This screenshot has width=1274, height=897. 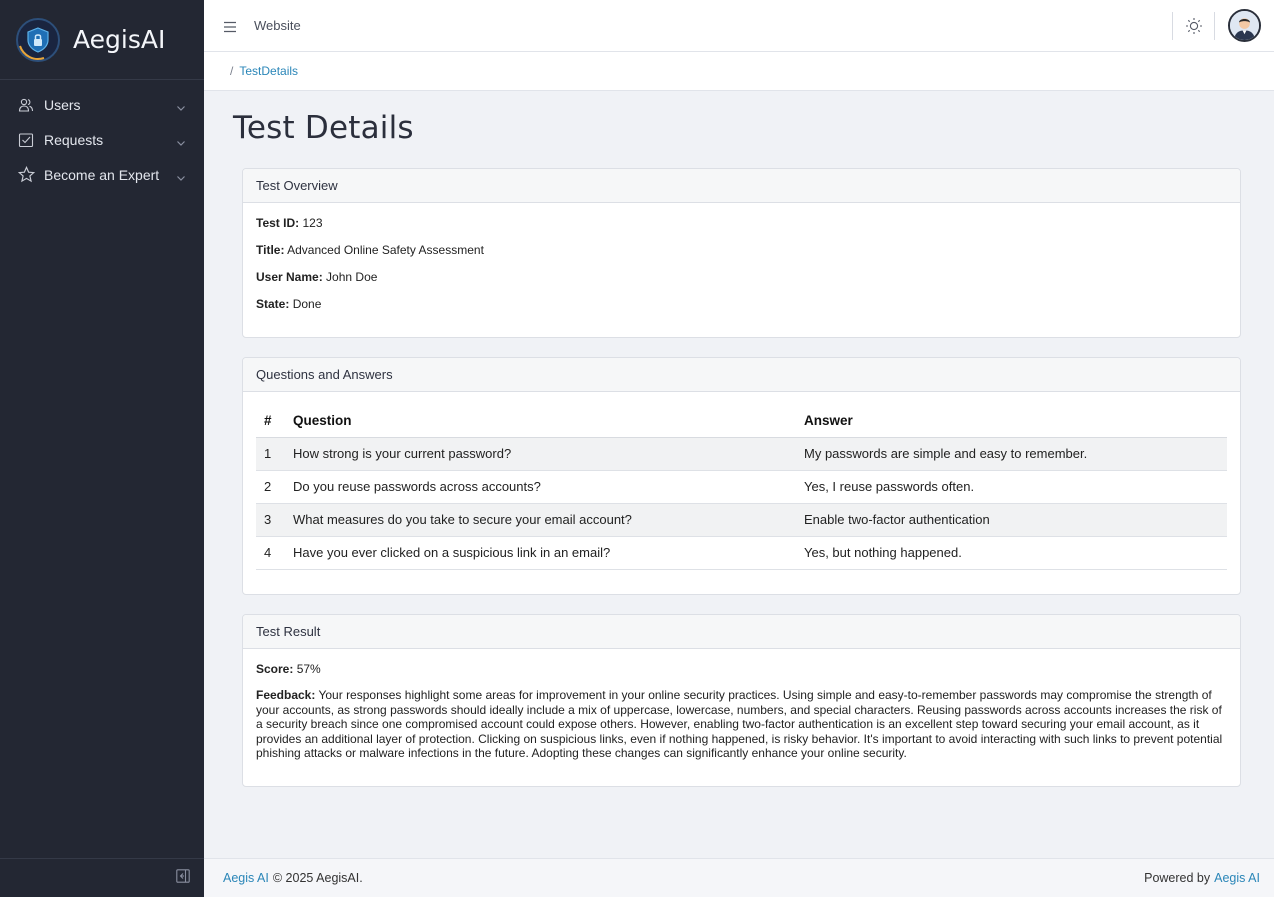 I want to click on field-value: 123, so click(x=312, y=223).